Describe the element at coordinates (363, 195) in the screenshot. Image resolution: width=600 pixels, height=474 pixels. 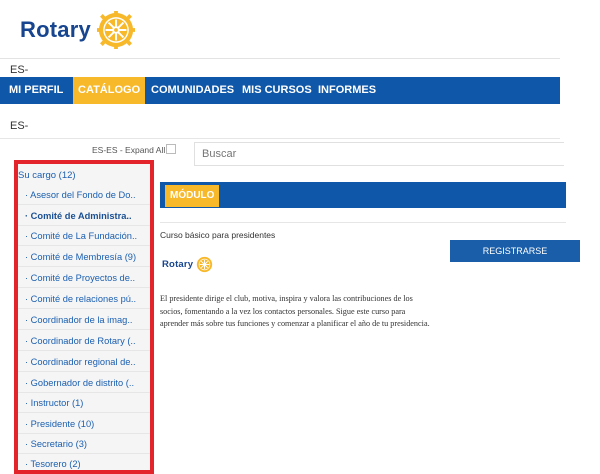
I see `module-header-bar` at that location.